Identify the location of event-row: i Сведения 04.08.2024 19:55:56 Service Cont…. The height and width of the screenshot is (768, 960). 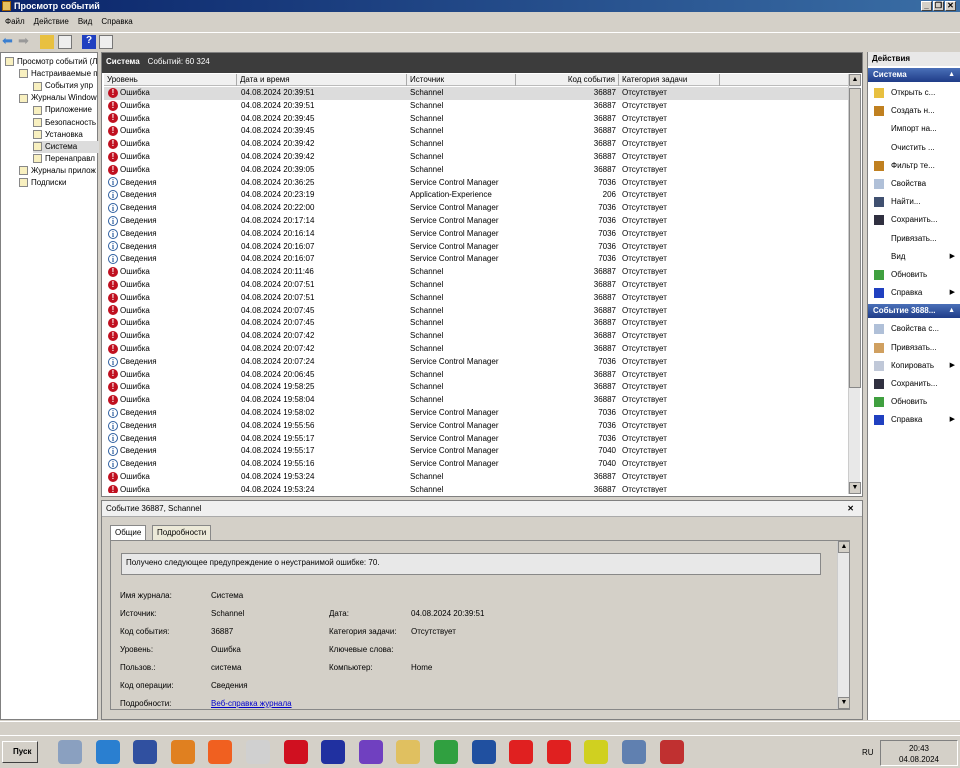
(476, 426).